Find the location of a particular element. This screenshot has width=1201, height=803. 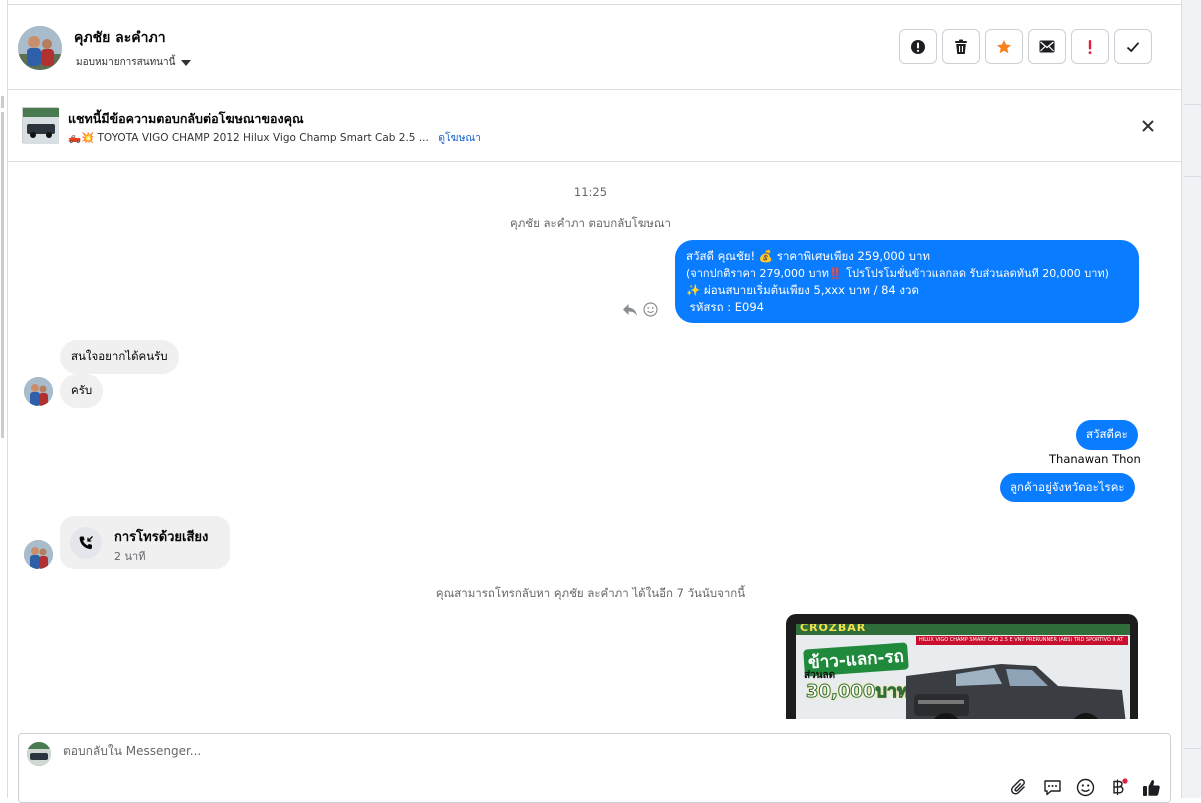

emoji-button is located at coordinates (1085, 787).